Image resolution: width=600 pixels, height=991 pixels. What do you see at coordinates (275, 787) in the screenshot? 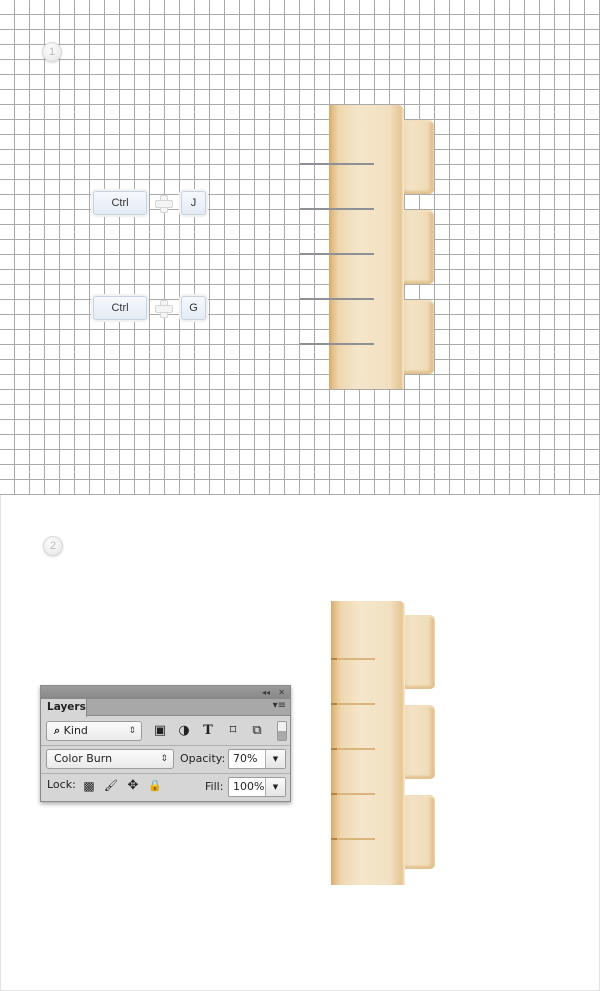
I see `fill-dropdown-button: ▼` at bounding box center [275, 787].